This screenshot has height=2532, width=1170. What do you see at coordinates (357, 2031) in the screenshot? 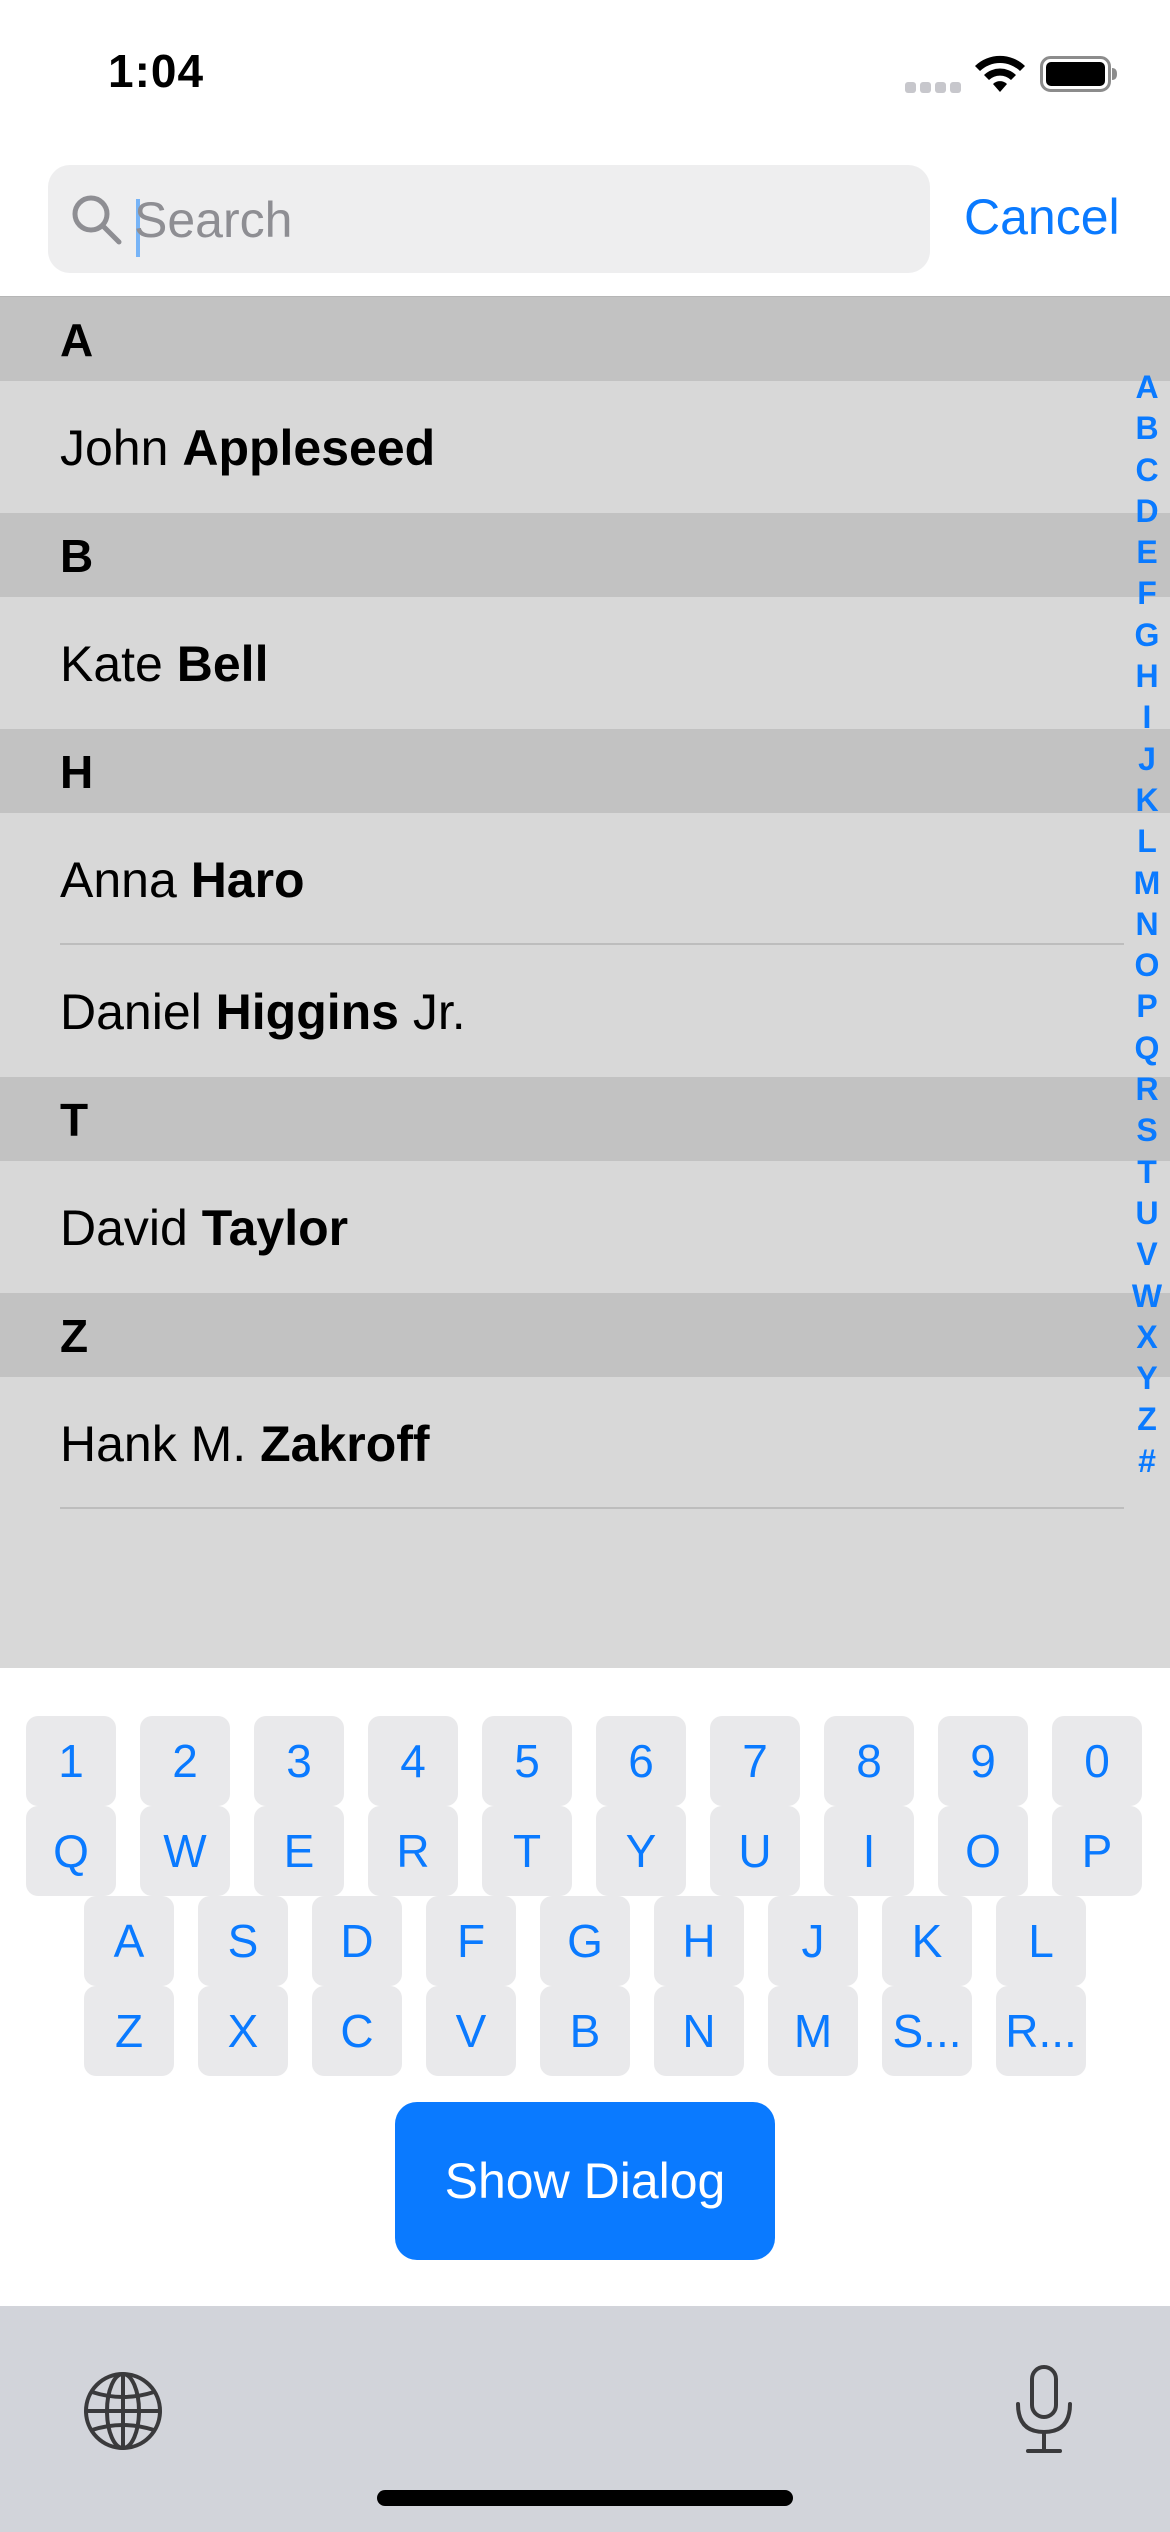
I see `key-button: C` at bounding box center [357, 2031].